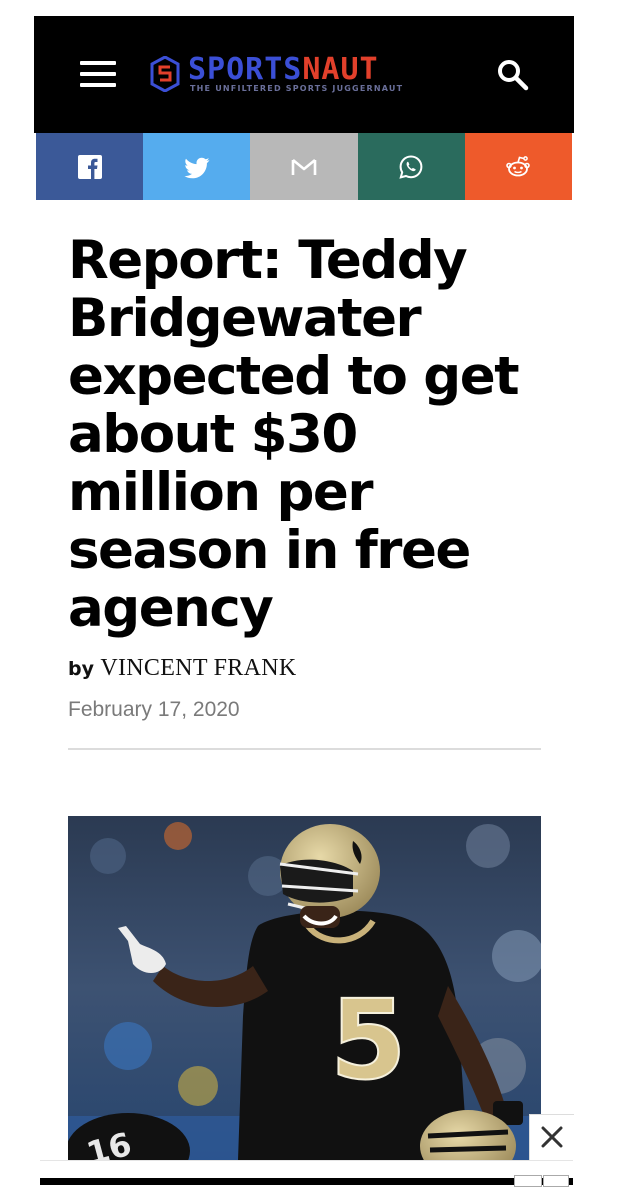 The width and height of the screenshot is (620, 1187). What do you see at coordinates (368, 1040) in the screenshot?
I see `jersey-number: 5` at bounding box center [368, 1040].